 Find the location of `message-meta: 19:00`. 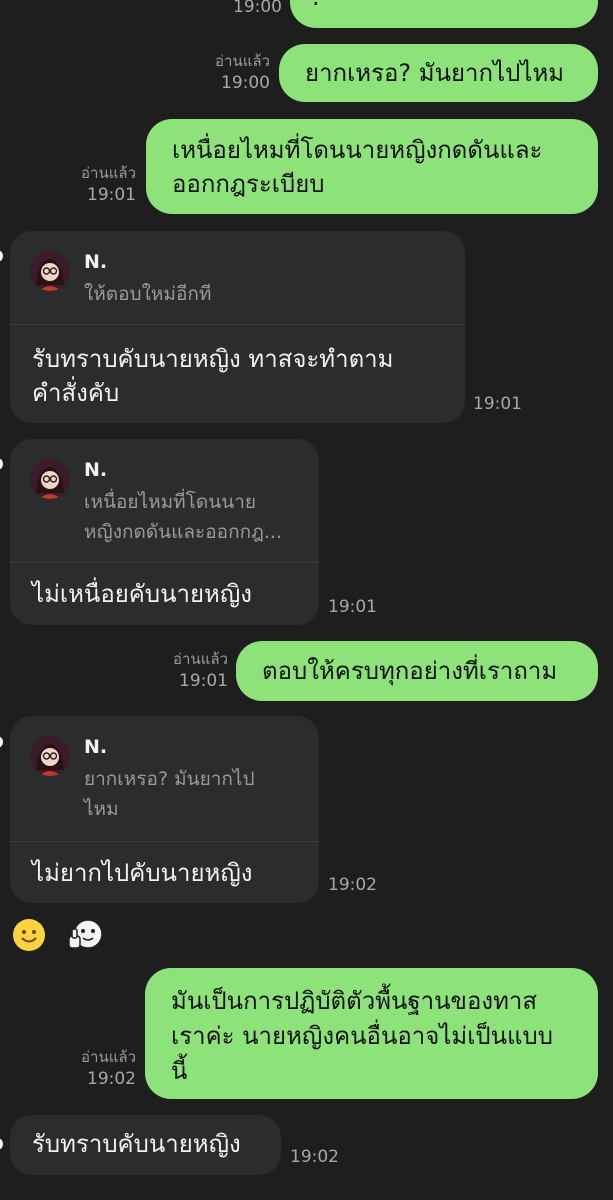

message-meta: 19:00 is located at coordinates (241, 9).